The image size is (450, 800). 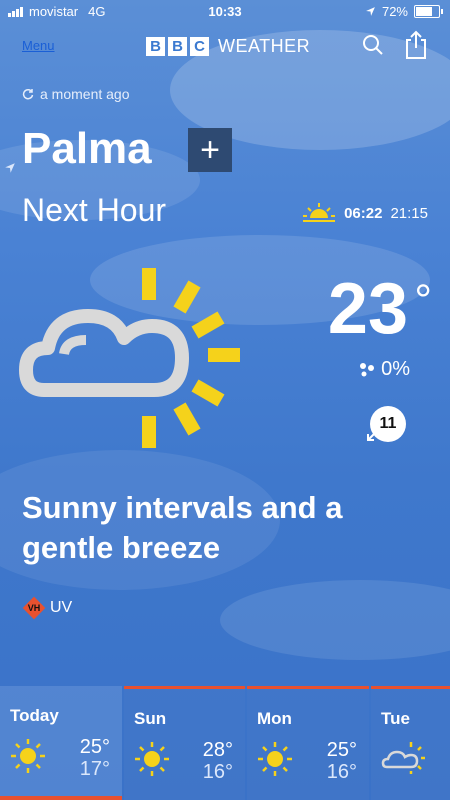 I want to click on weather-description: Sunny intervals and a gentle breeze, so click(x=182, y=527).